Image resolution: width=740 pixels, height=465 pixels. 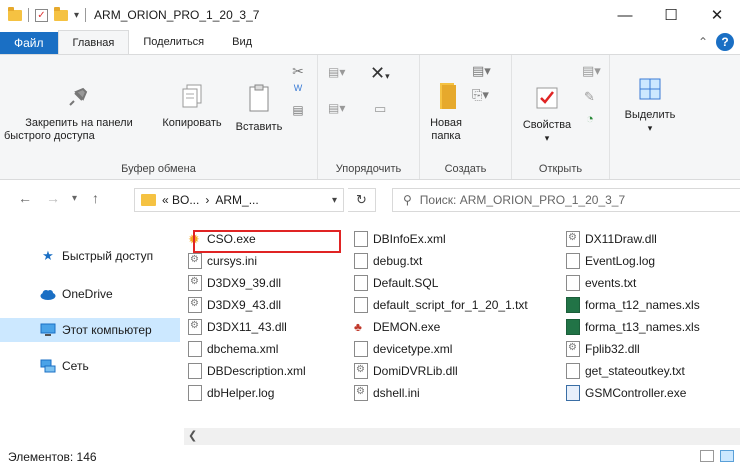 What do you see at coordinates (362, 200) in the screenshot?
I see `refresh-button: ↻` at bounding box center [362, 200].